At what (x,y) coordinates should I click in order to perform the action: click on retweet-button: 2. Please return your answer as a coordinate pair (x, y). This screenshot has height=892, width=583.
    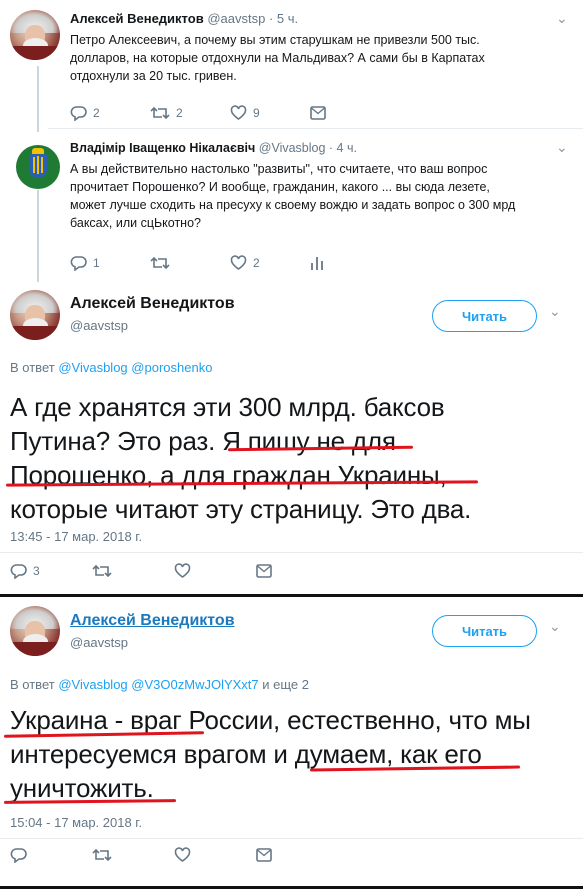
    Looking at the image, I should click on (190, 113).